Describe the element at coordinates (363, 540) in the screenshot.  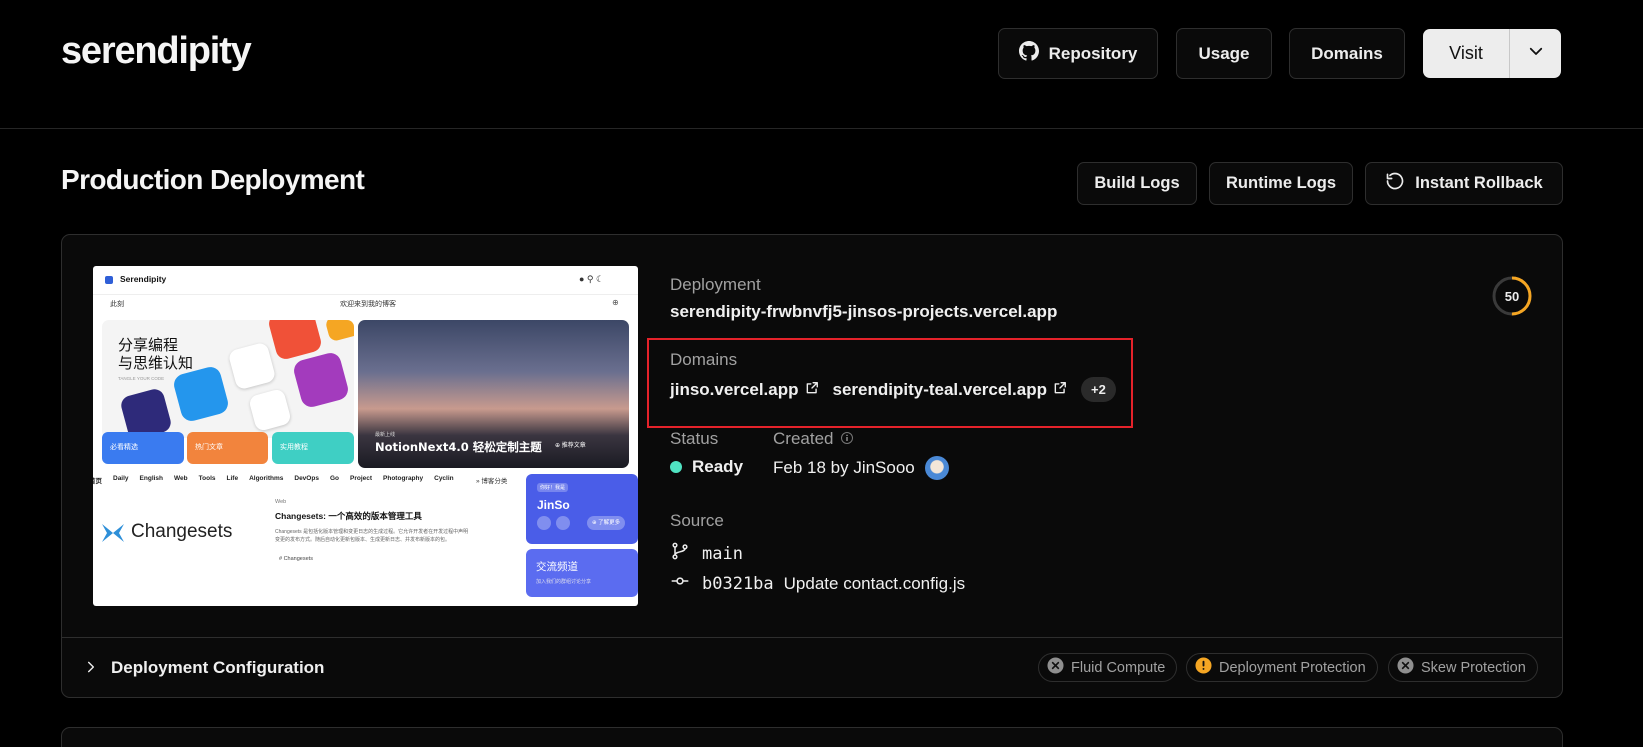
I see `preview-post-excerpt-2: 变更的发布方式。随后自动化更新包版本、生成更新日志、并发布新版本的包。` at that location.